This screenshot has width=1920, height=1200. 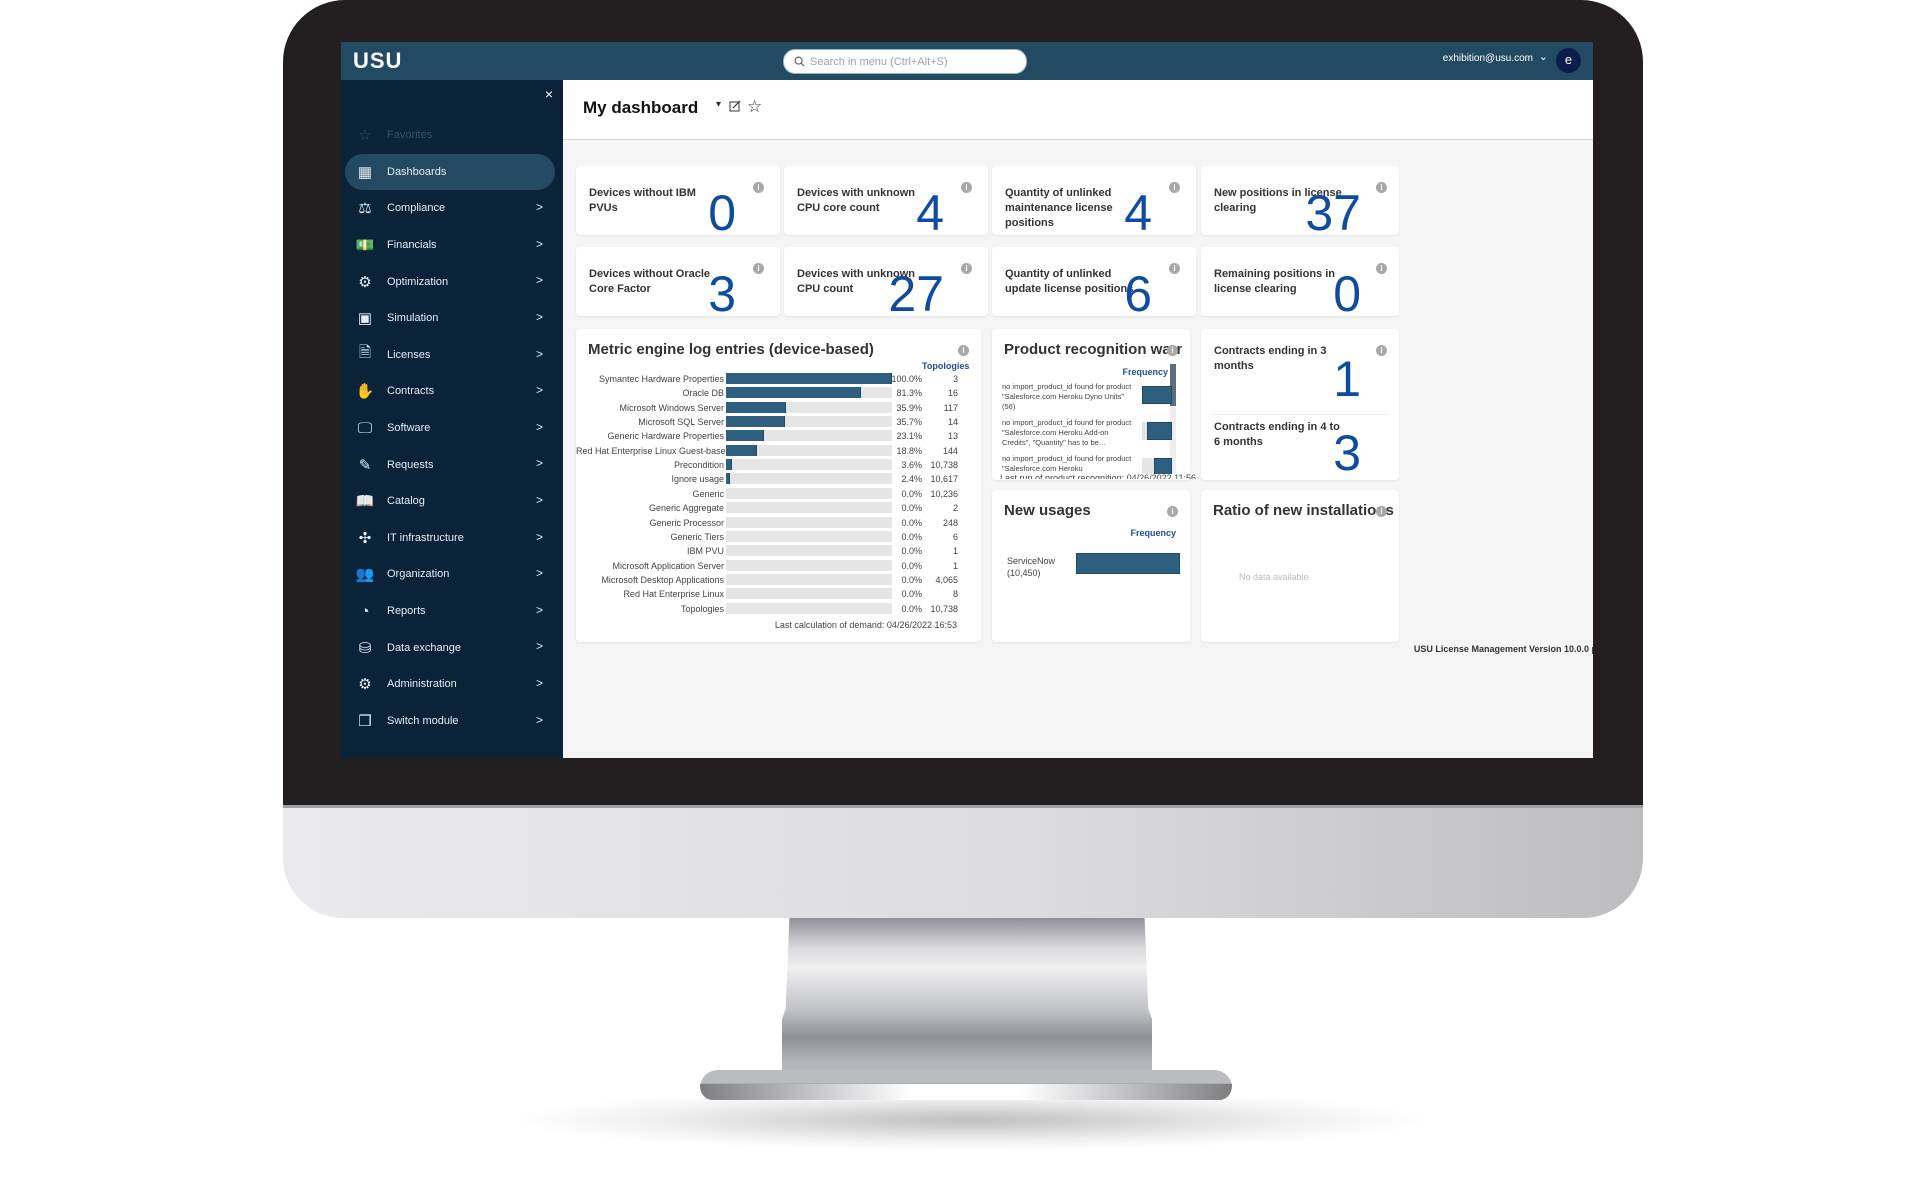 I want to click on sidebar-item-requests: ✎ Requests >, so click(x=450, y=464).